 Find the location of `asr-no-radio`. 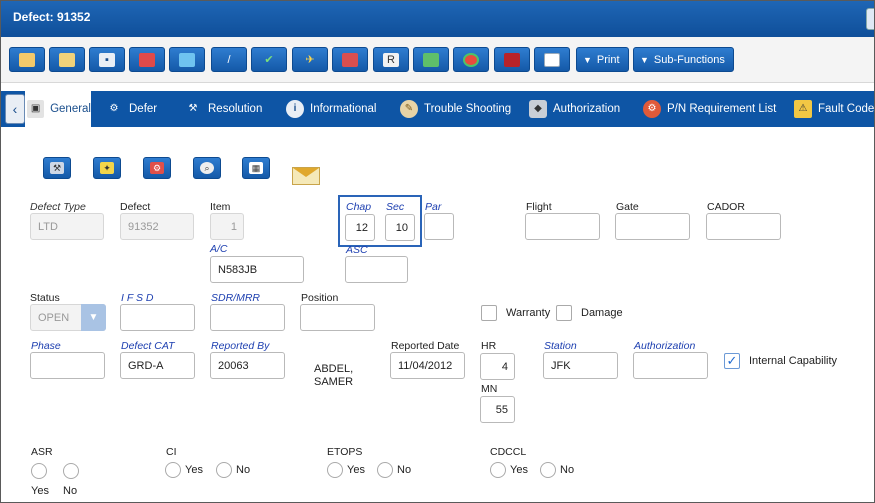

asr-no-radio is located at coordinates (71, 471).